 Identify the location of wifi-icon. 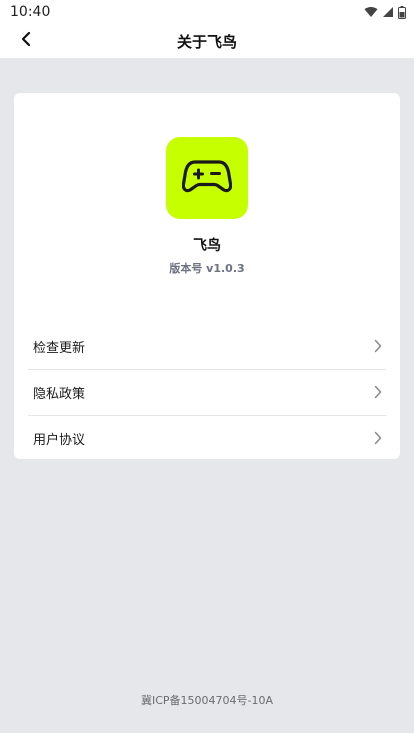
(371, 12).